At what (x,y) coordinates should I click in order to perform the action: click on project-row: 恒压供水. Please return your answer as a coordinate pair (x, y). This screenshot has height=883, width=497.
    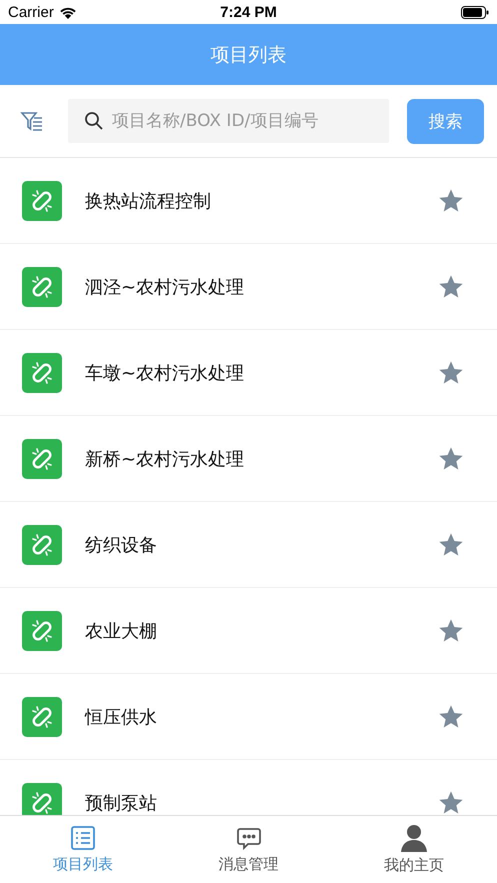
    Looking at the image, I should click on (248, 717).